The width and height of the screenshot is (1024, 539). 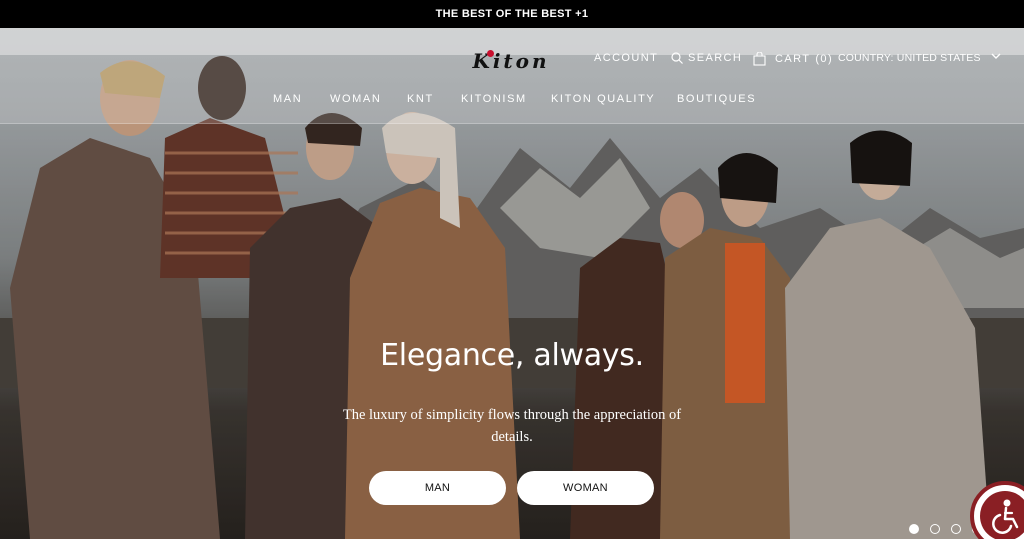 I want to click on logo-text: Kiton, so click(x=511, y=61).